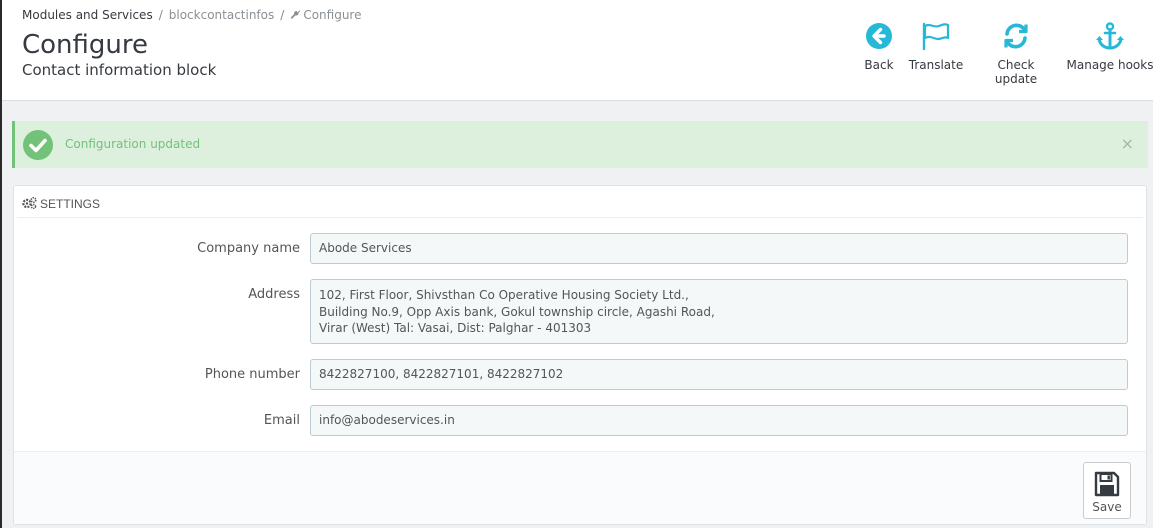  What do you see at coordinates (281, 420) in the screenshot?
I see `email-label: Email` at bounding box center [281, 420].